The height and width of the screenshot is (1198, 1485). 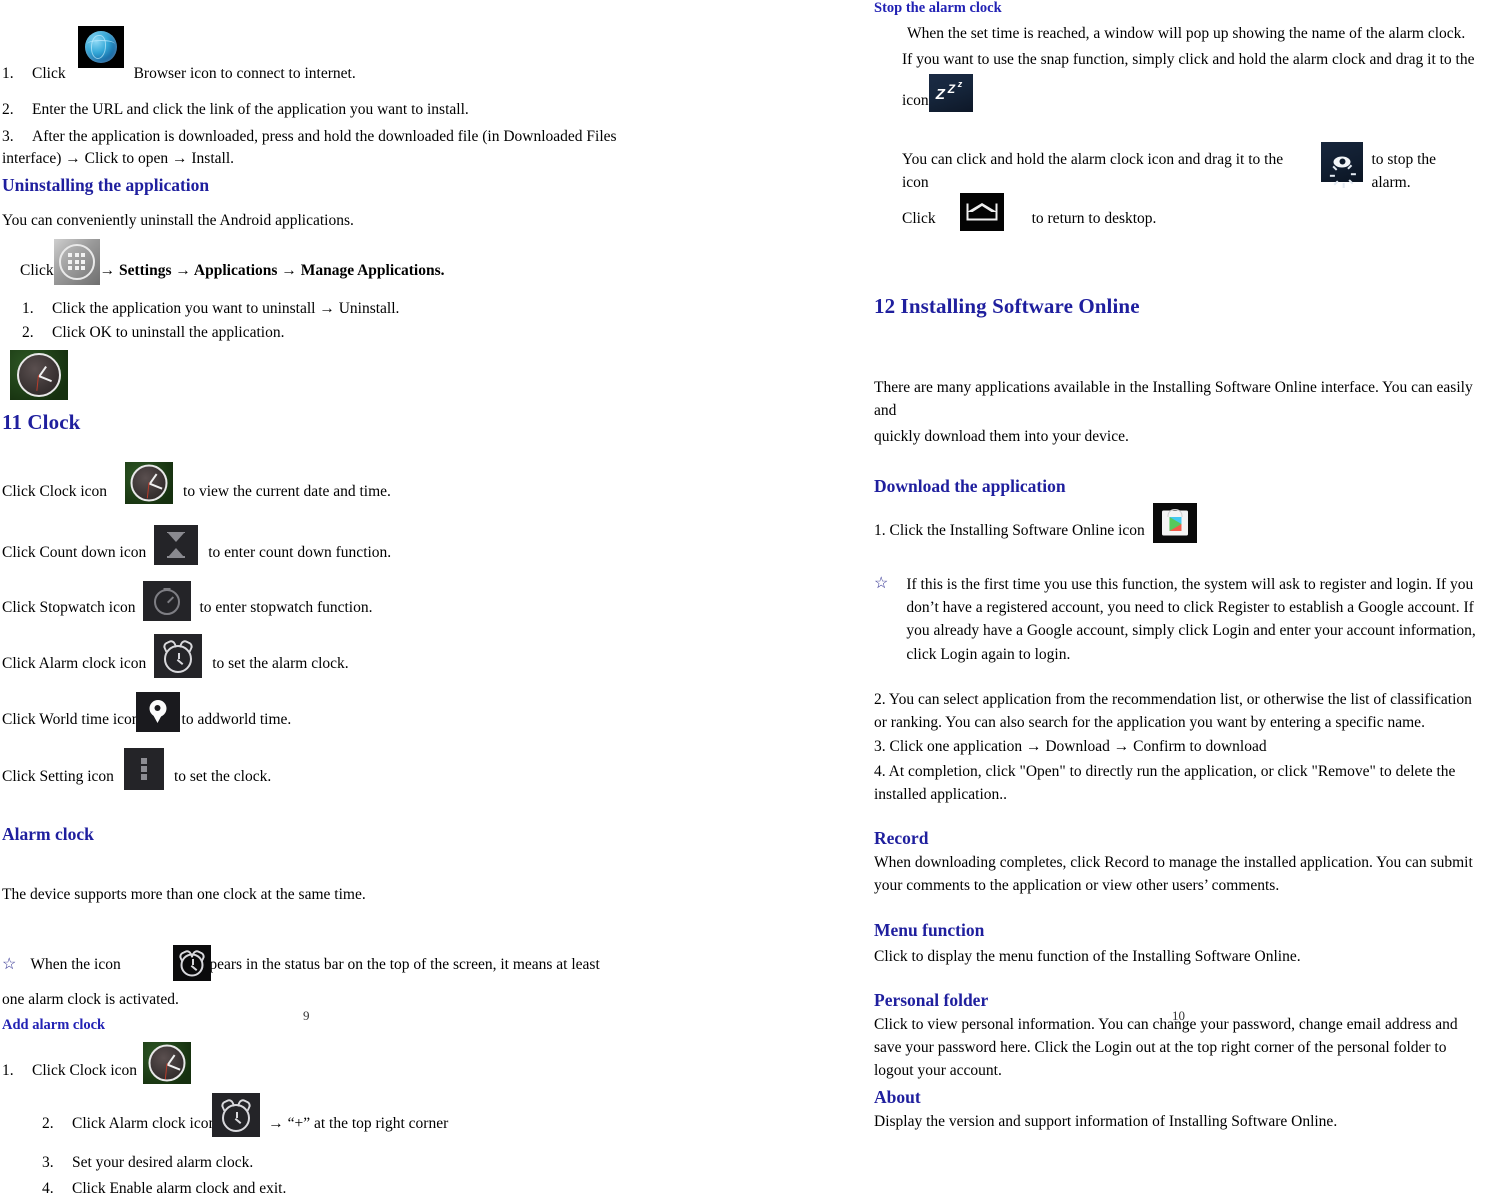 What do you see at coordinates (8, 109) in the screenshot?
I see `install-step-2-number: 2.` at bounding box center [8, 109].